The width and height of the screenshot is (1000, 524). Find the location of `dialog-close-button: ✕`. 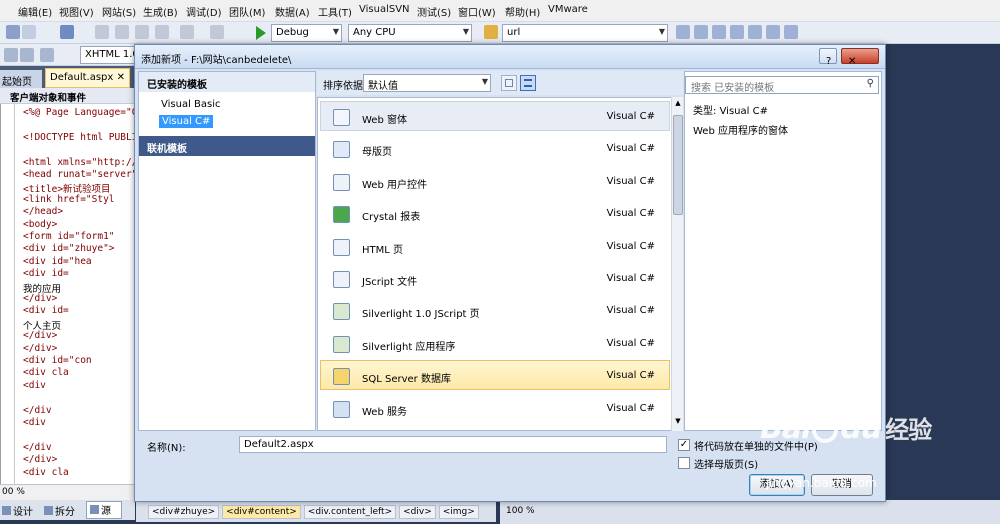

dialog-close-button: ✕ is located at coordinates (860, 57).